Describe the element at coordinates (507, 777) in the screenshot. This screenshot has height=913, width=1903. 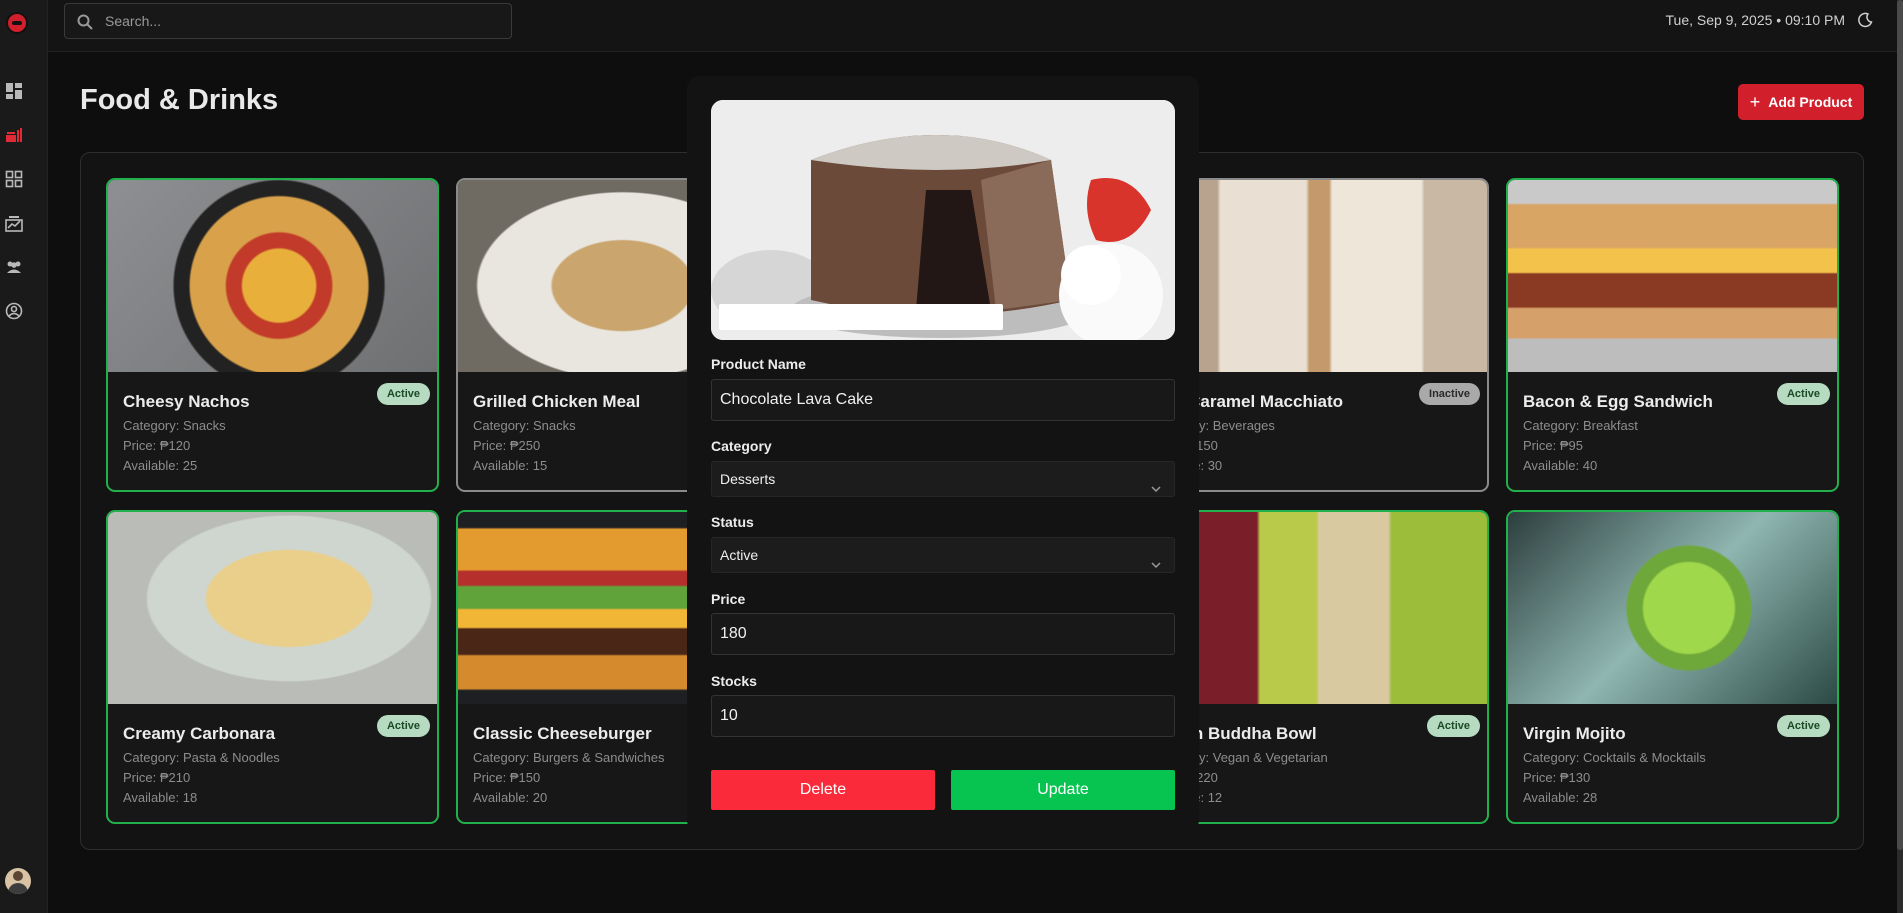
I see `product-price: Price: ₱150` at that location.